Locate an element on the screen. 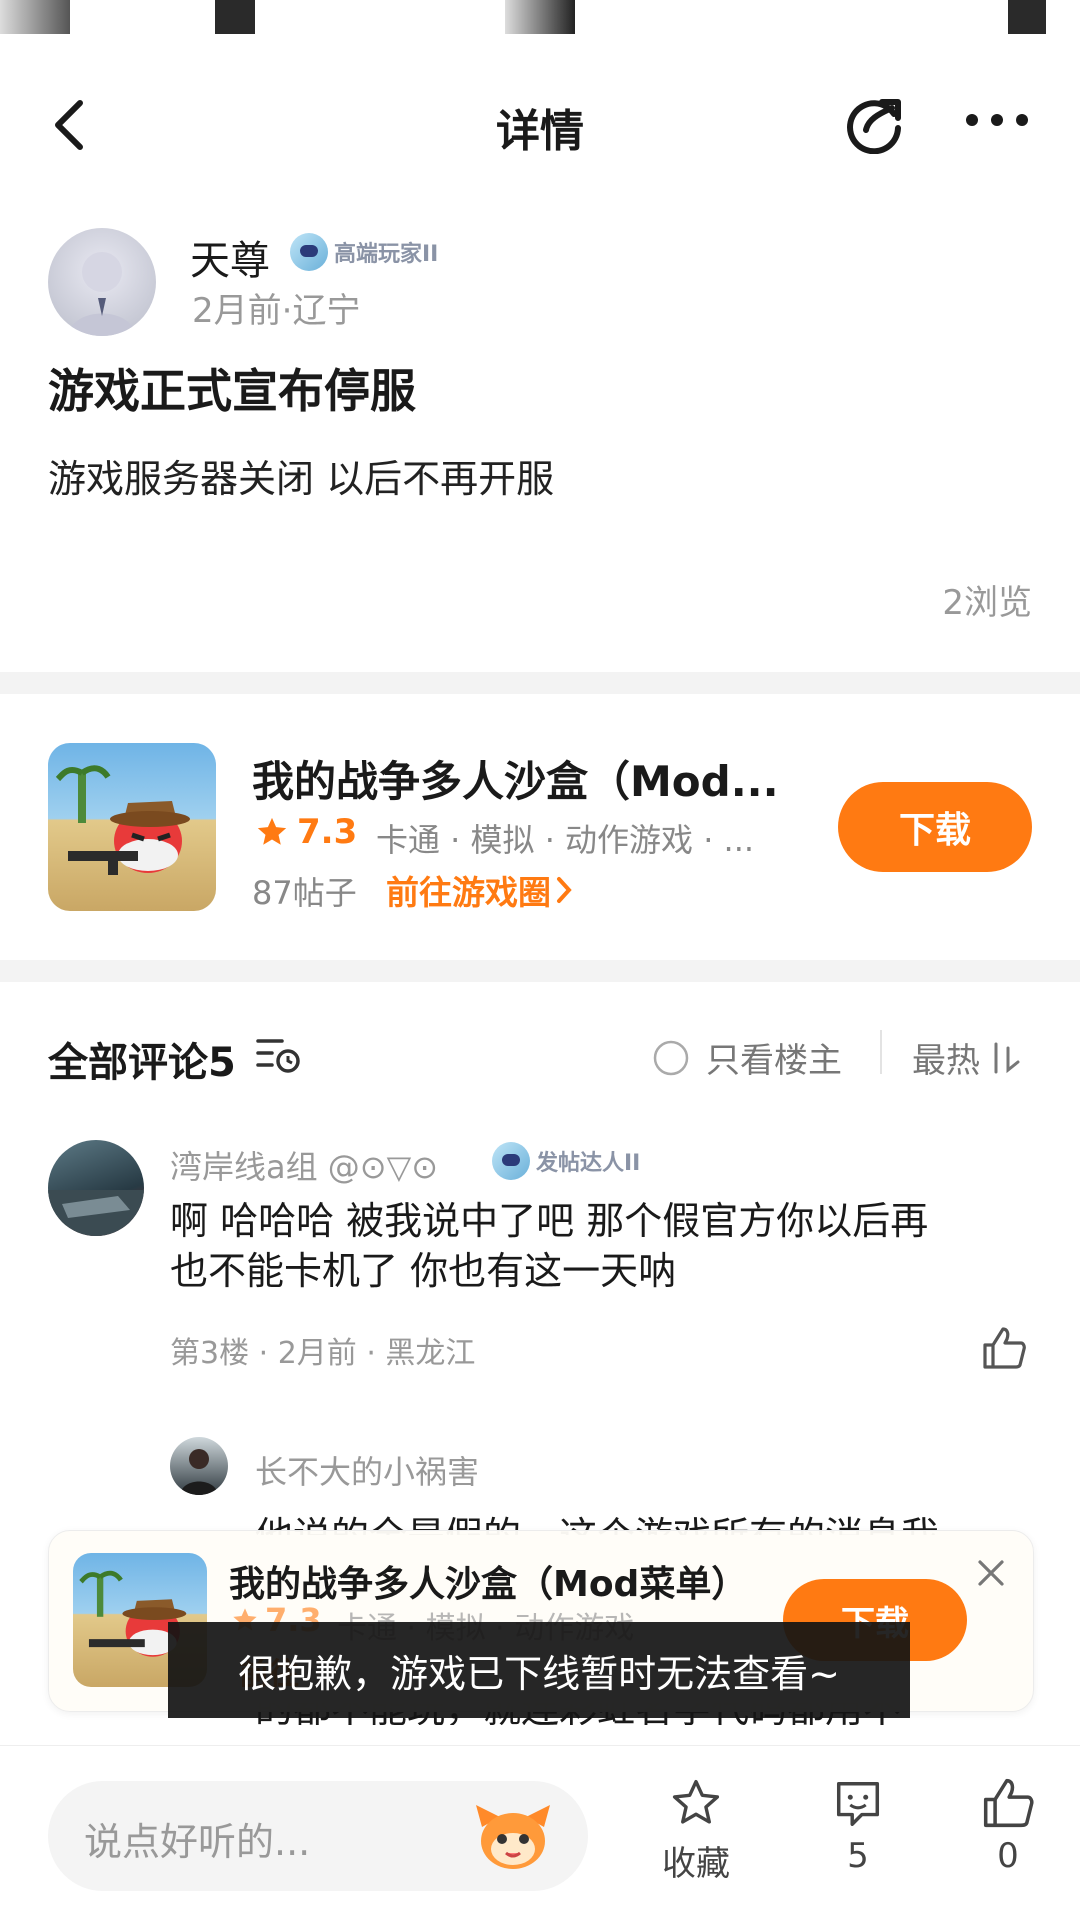  view-count: 2浏览 is located at coordinates (987, 603).